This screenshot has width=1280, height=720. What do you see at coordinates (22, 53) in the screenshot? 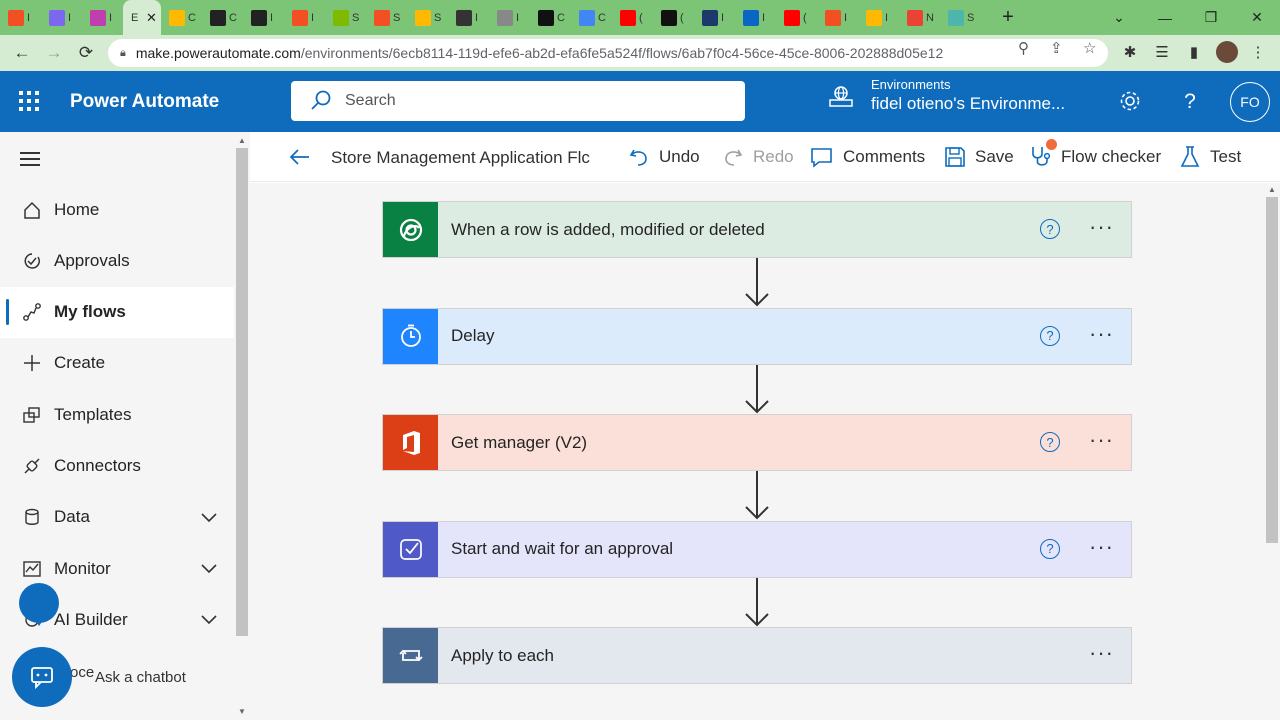
I see `back-button: ←` at bounding box center [22, 53].